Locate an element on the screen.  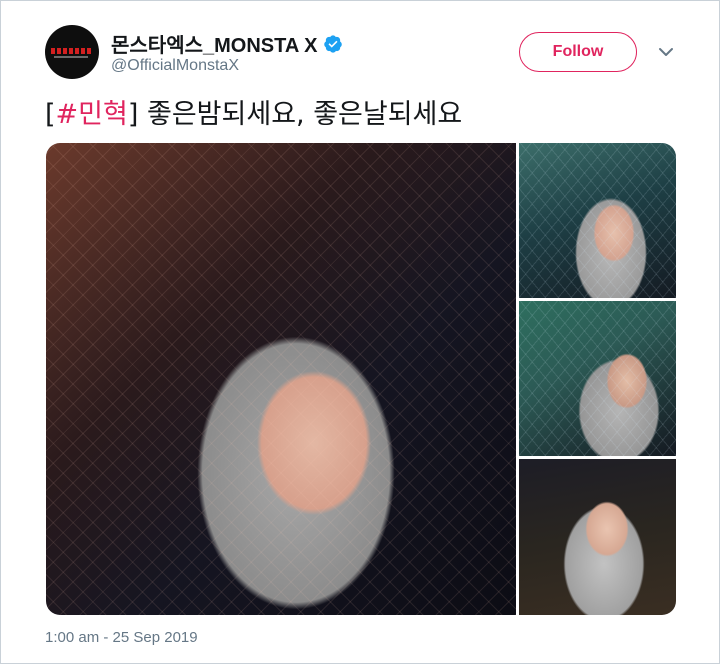
chevron-down-icon is located at coordinates (666, 52).